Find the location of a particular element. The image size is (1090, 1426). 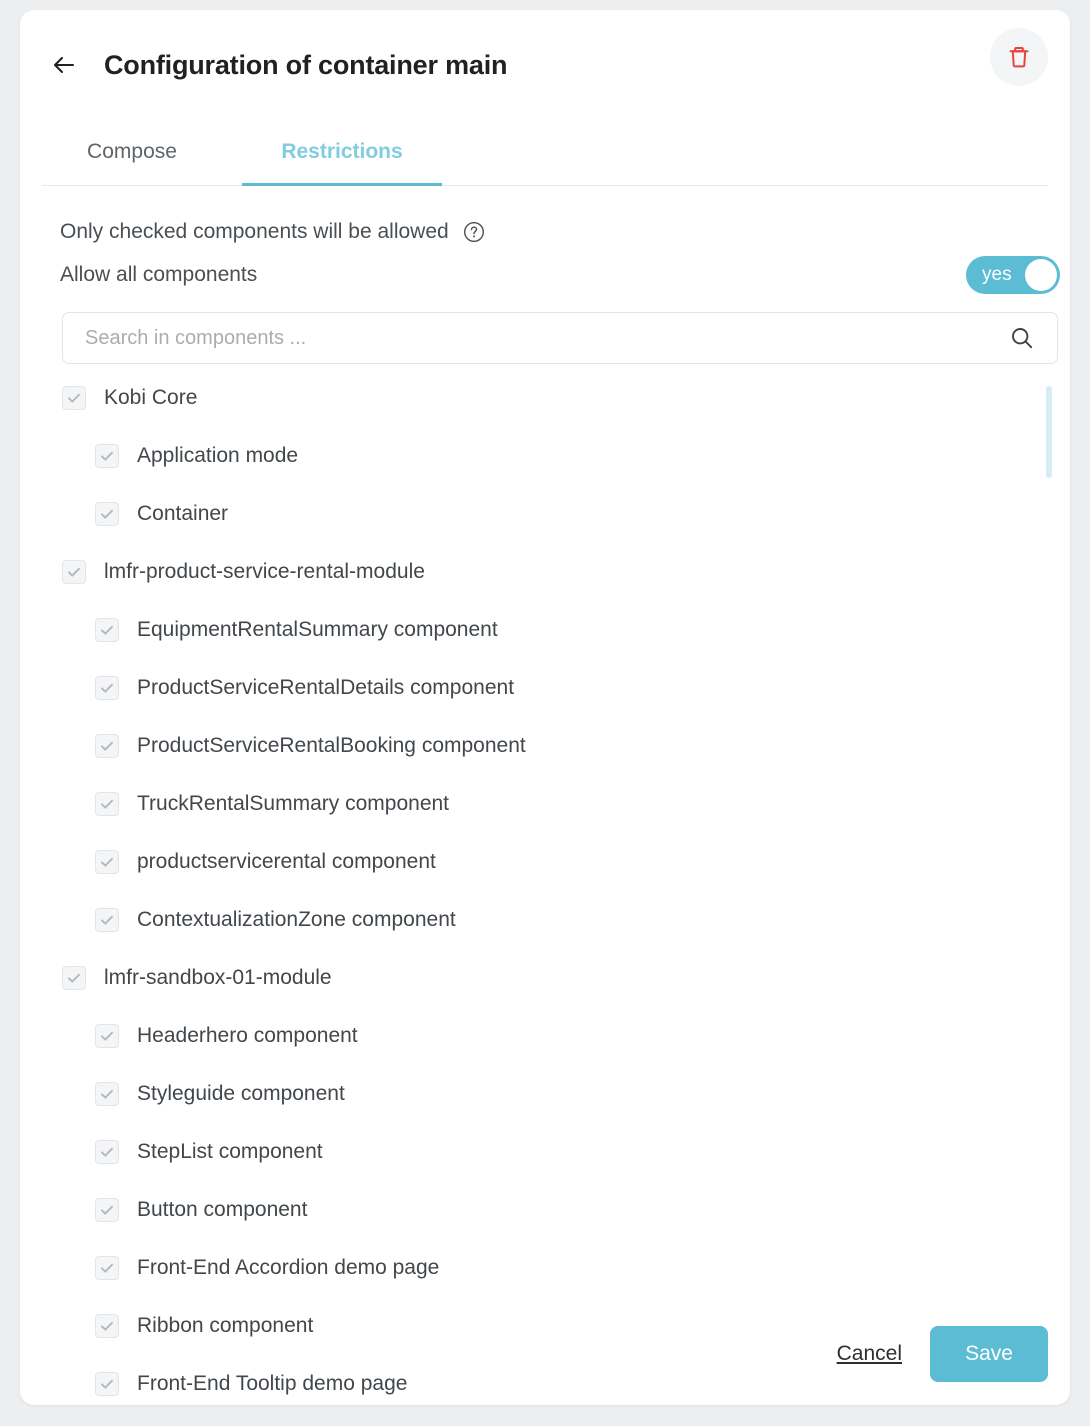

tree-item-component: EquipmentRentalSummary component is located at coordinates (581, 630).